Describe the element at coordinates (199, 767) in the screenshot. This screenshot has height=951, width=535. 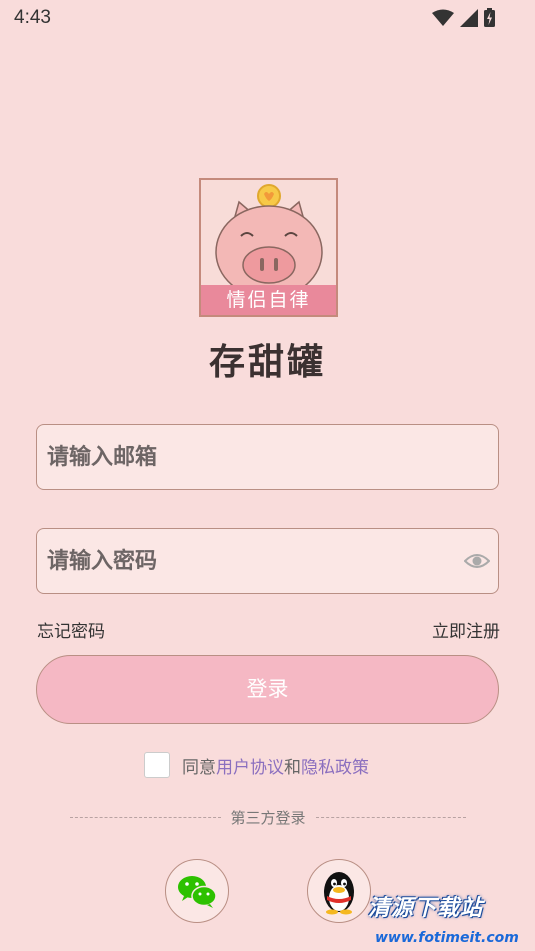
I see `agreement-prefix: 同意` at that location.